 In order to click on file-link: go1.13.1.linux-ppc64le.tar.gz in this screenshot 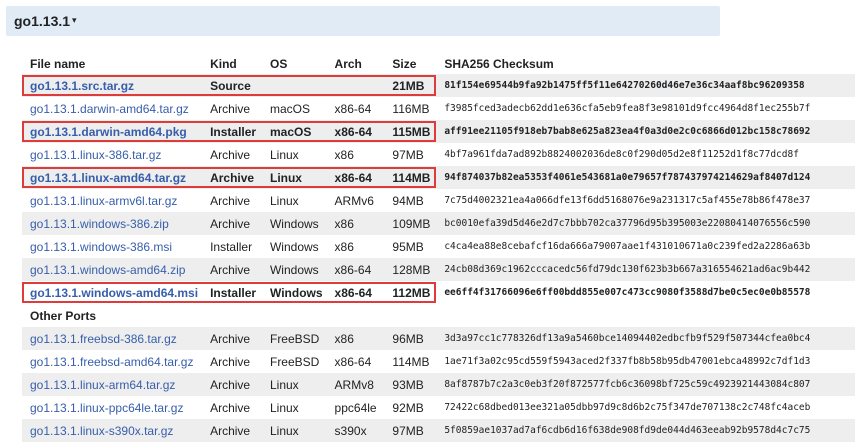, I will do `click(112, 407)`.